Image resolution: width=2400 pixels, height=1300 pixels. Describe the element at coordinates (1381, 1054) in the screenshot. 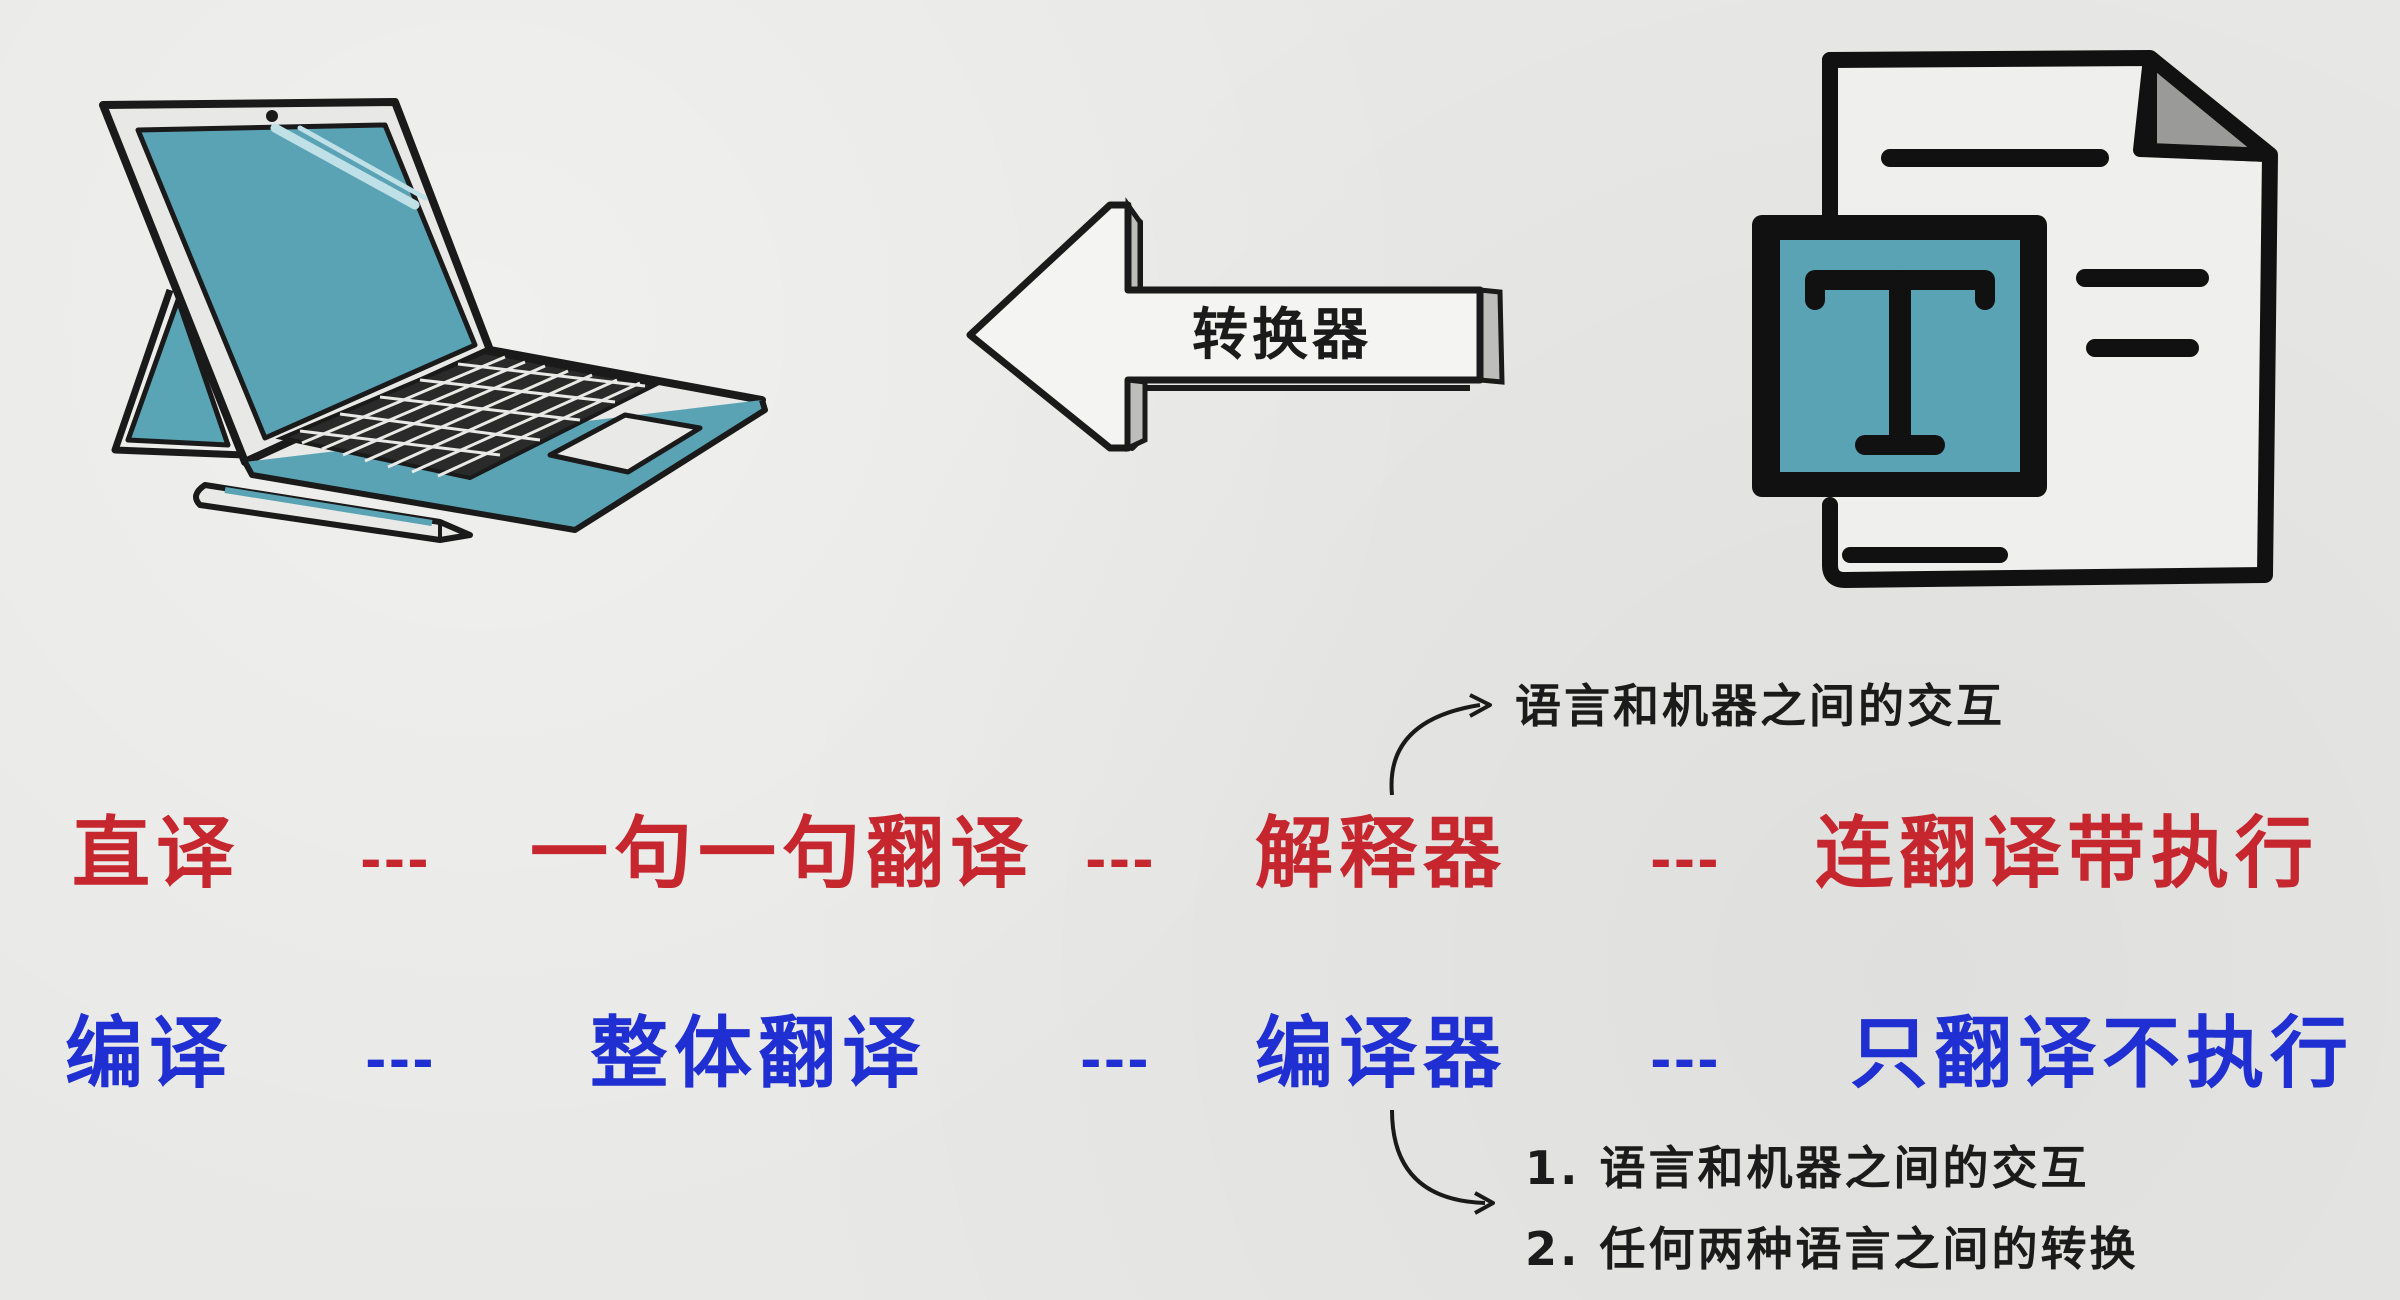

I see `row-compile-tool: 编译器` at that location.